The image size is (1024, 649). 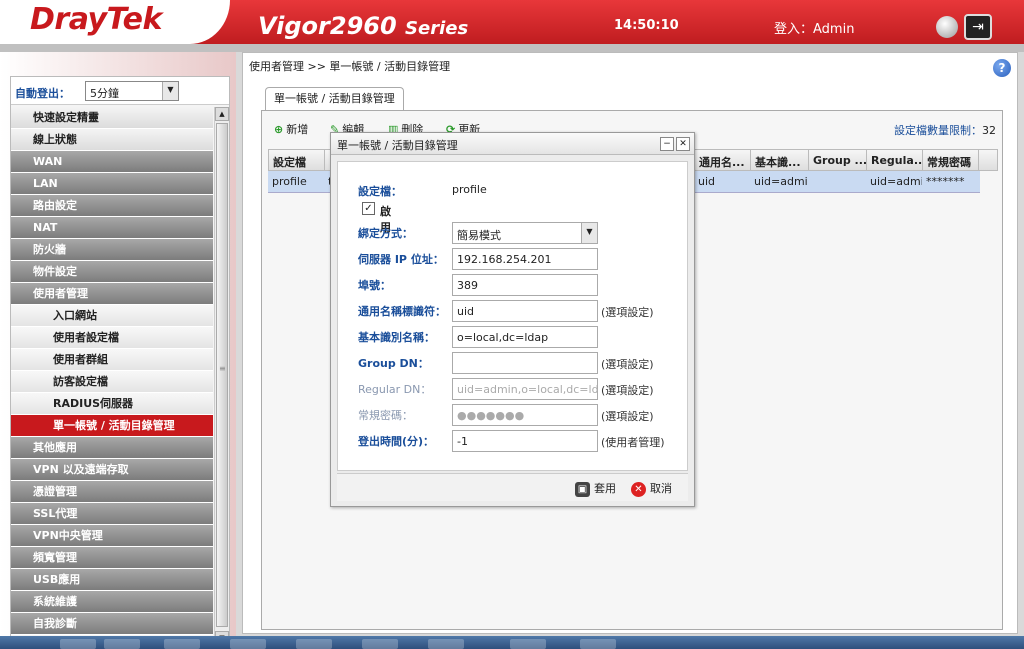 I want to click on sidebar-item: 使用者群組, so click(x=112, y=360).